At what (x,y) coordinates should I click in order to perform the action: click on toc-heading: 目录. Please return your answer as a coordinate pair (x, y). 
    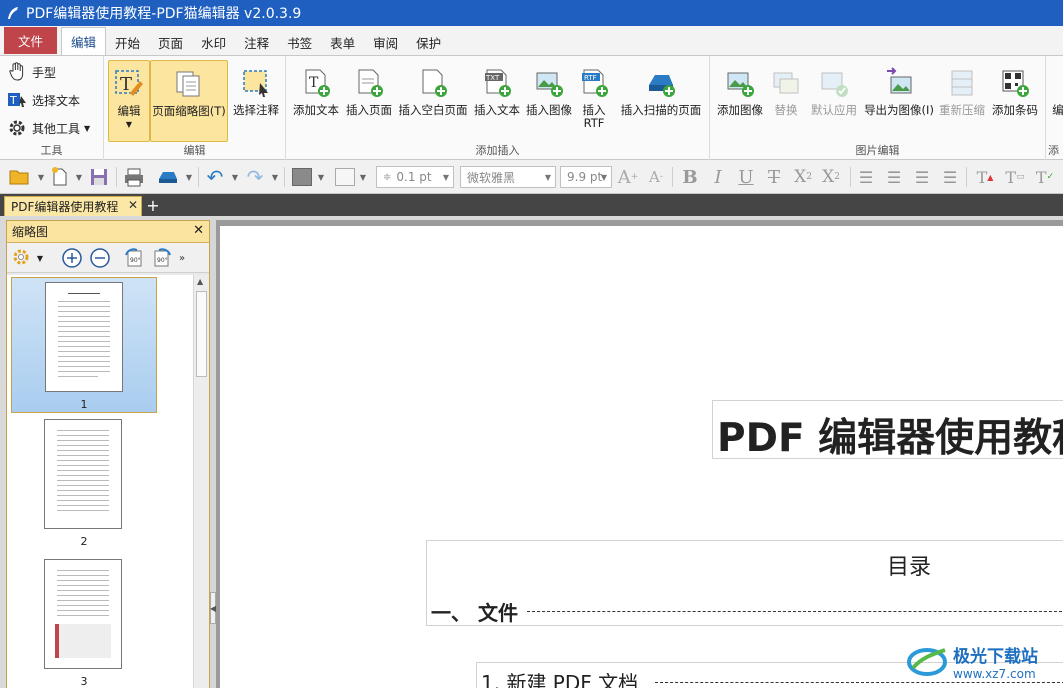
    Looking at the image, I should click on (909, 567).